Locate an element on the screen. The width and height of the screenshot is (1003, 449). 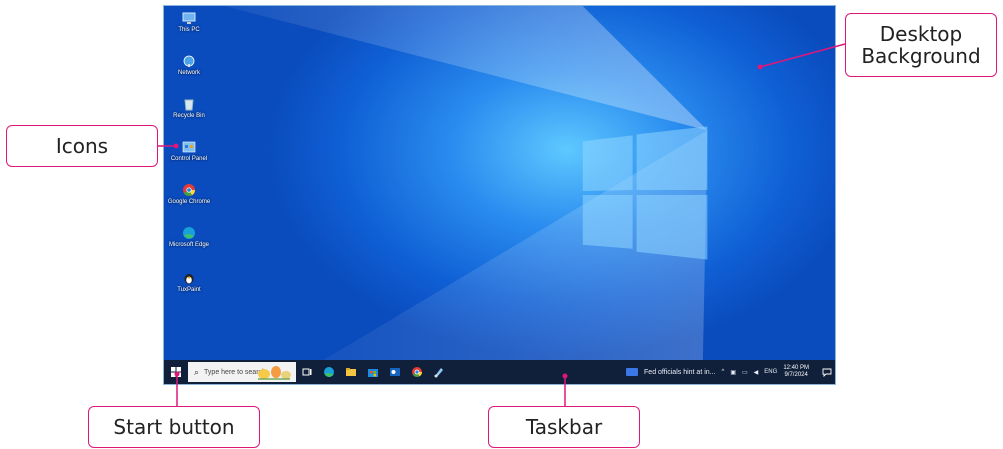
paint-icon is located at coordinates (438, 373).